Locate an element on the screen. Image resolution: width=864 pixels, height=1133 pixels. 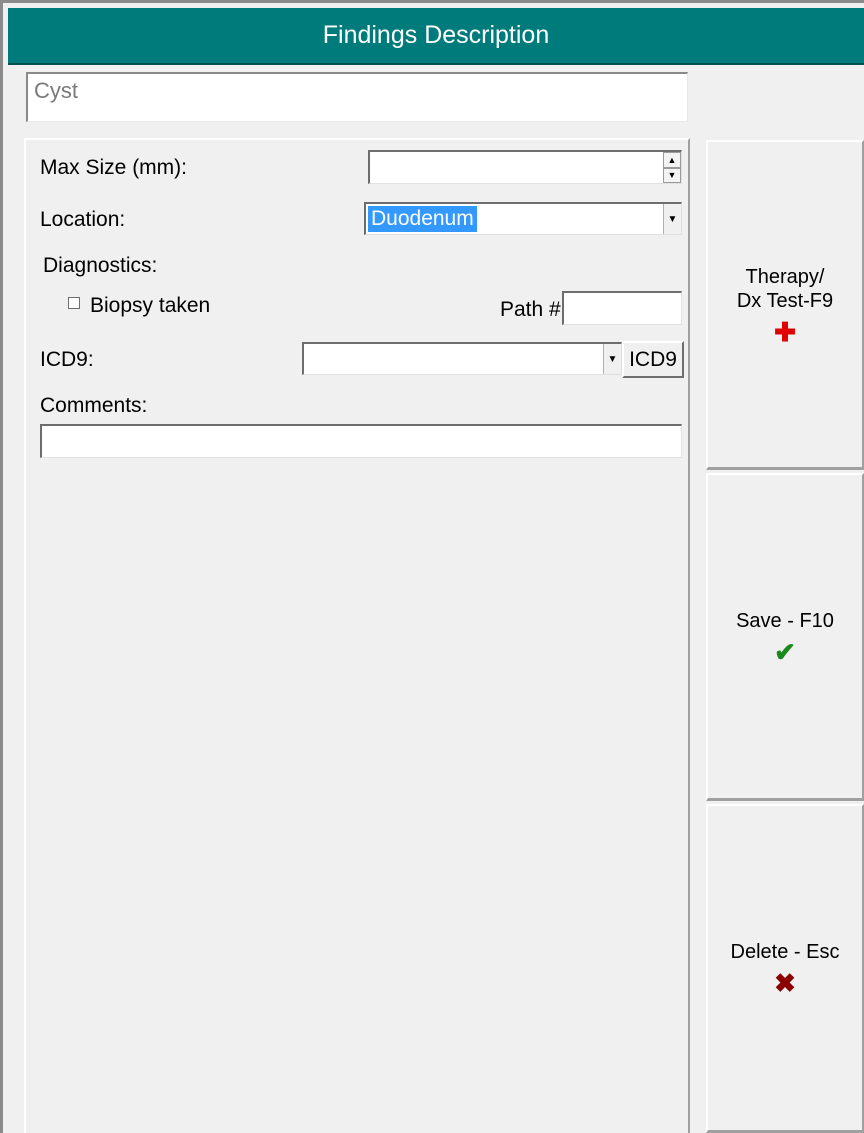
therapy-label-line2: Dx Test-F9 is located at coordinates (785, 300).